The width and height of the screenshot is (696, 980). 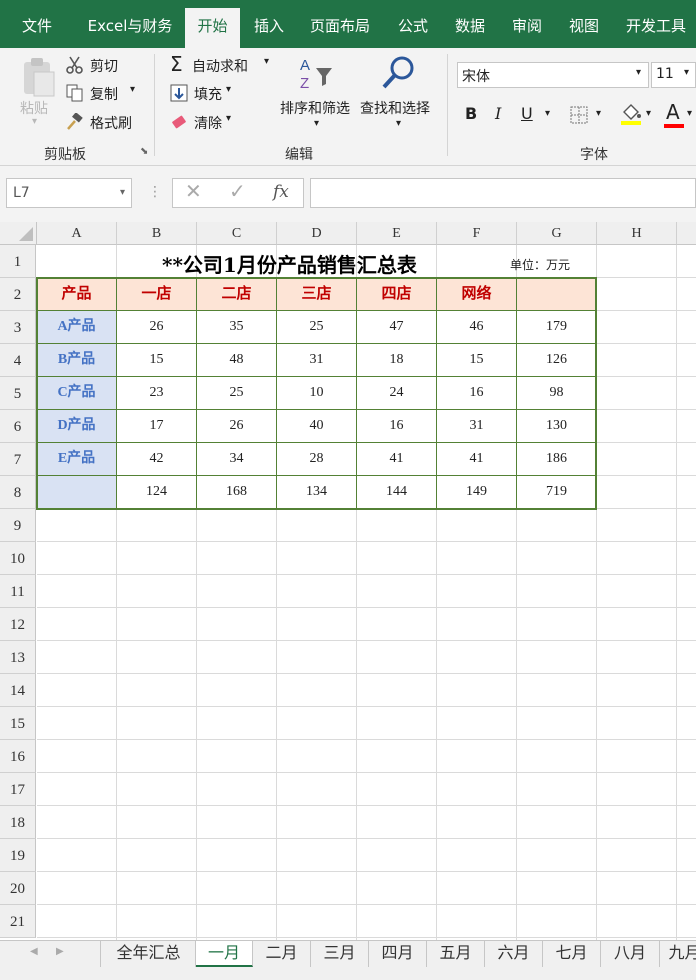 I want to click on data-cell: 124, so click(x=157, y=492).